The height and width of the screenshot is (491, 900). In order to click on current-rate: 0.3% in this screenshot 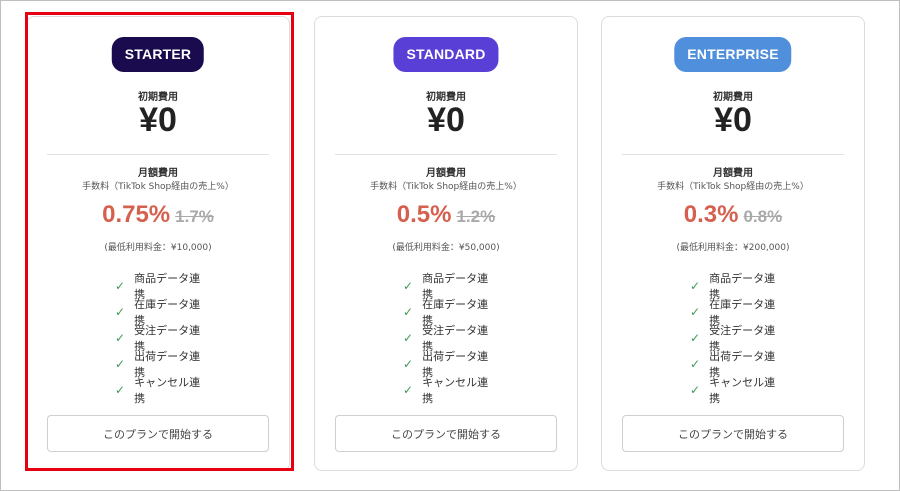, I will do `click(711, 214)`.